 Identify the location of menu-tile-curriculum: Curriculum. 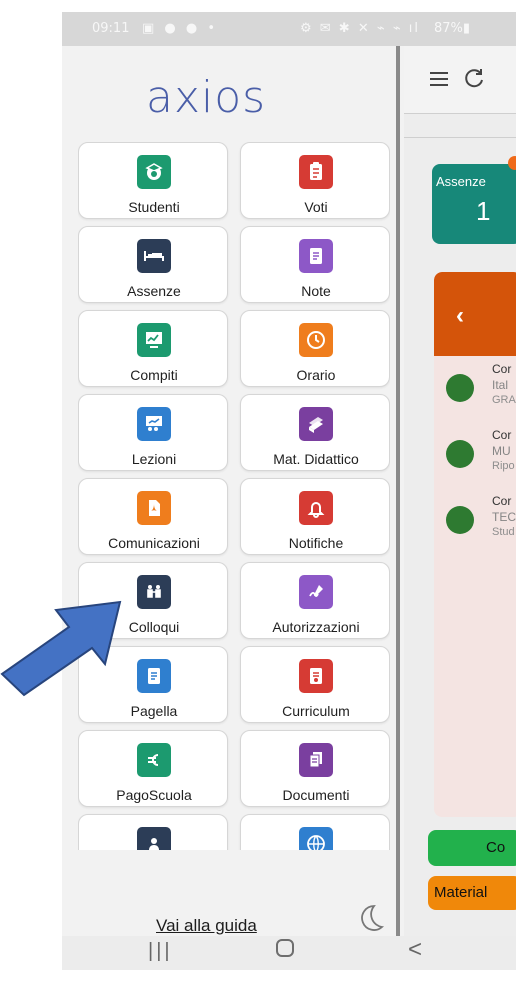
(315, 684).